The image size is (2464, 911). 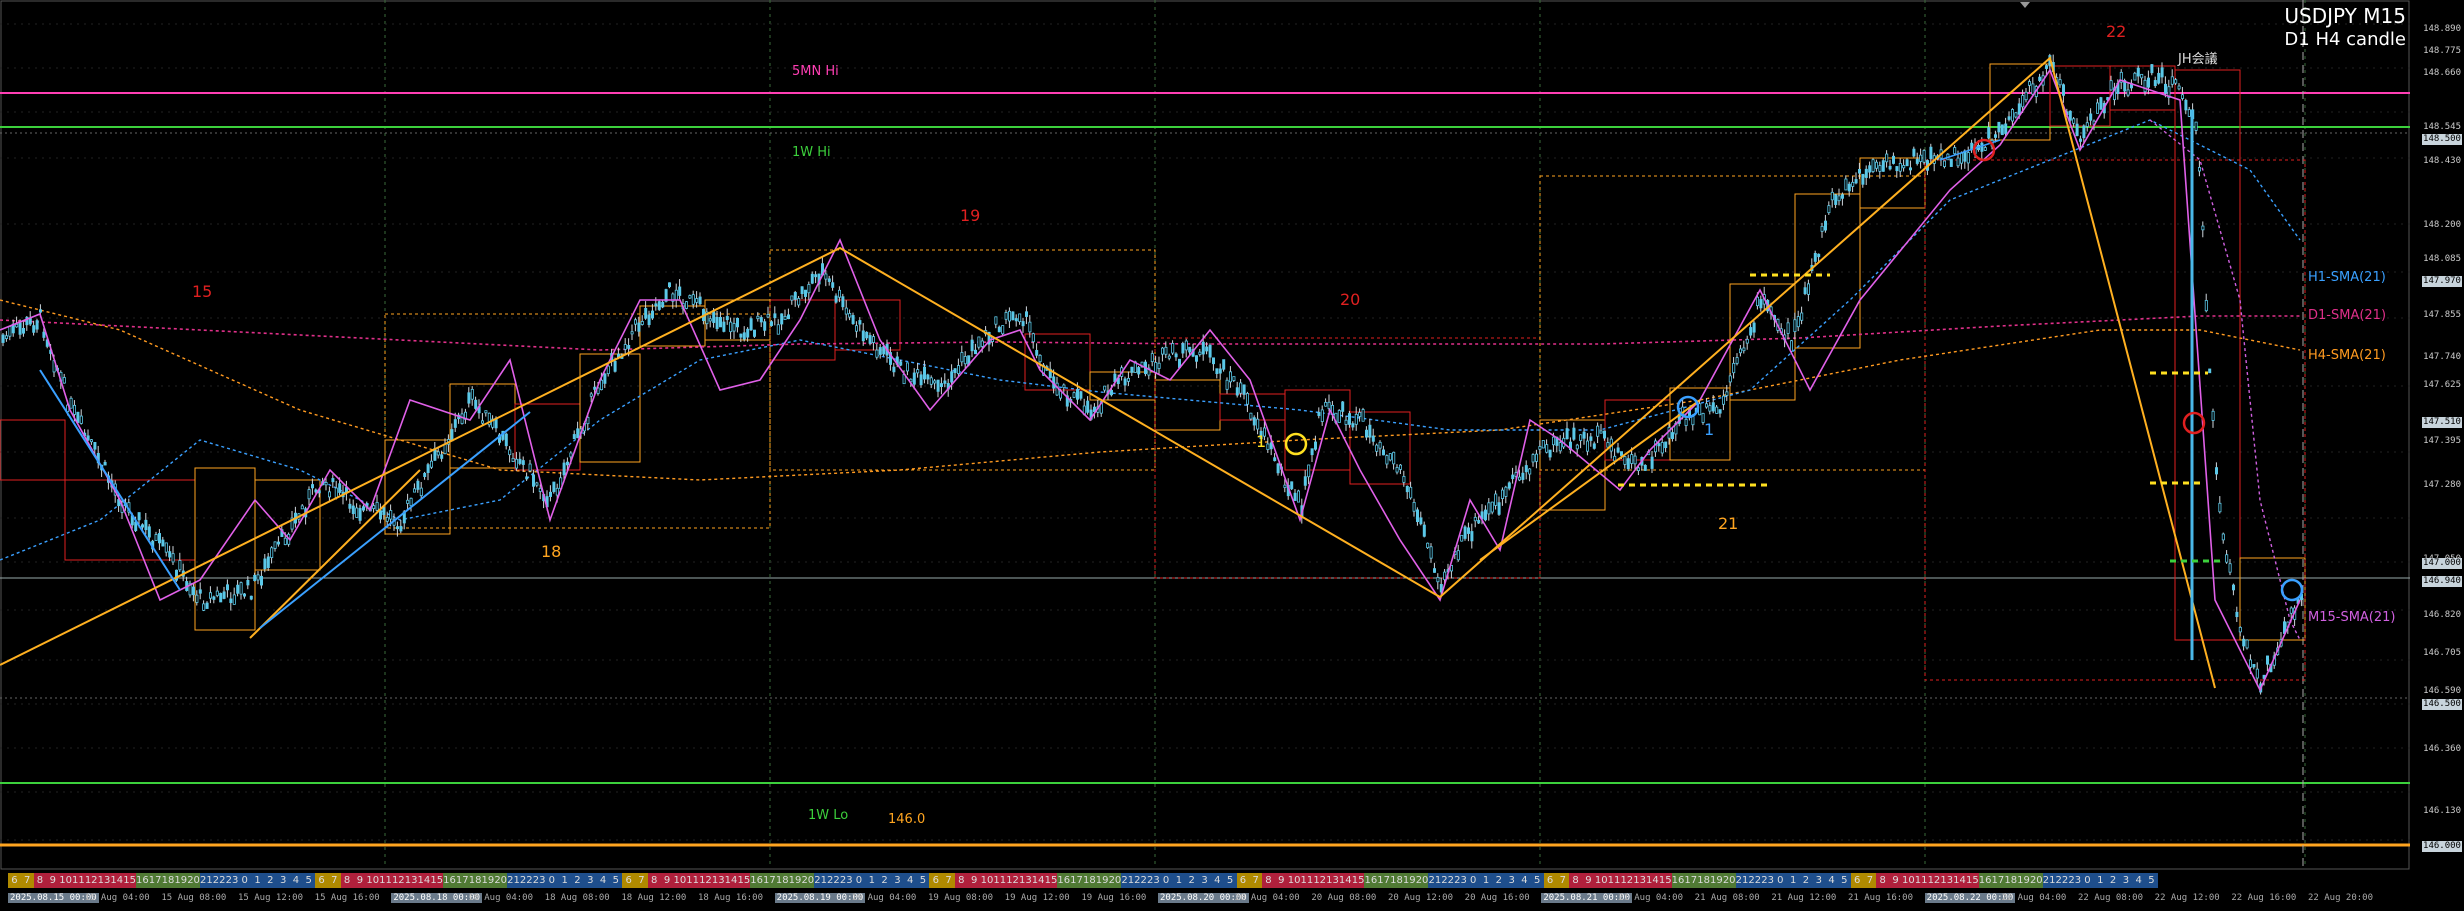 I want to click on session-hour-cell: 21, so click(x=820, y=880).